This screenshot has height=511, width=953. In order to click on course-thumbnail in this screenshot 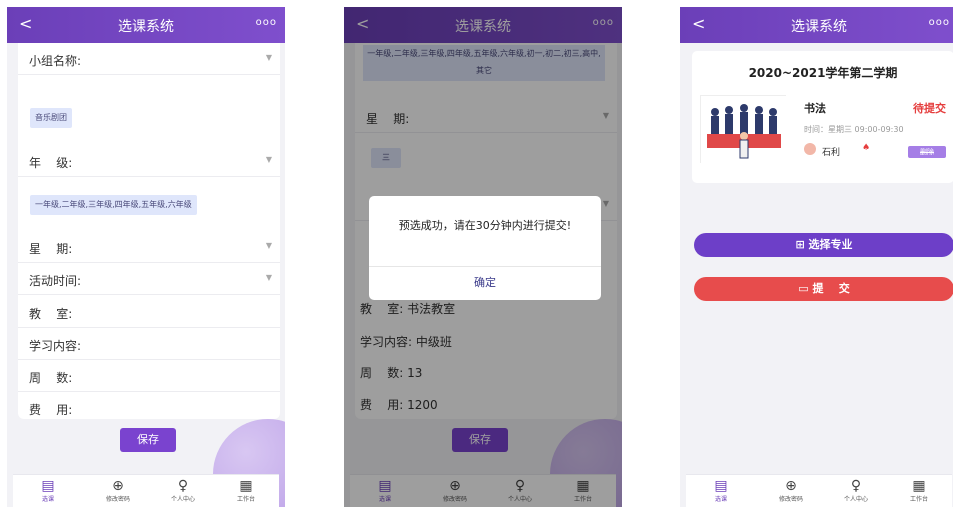, I will do `click(743, 129)`.